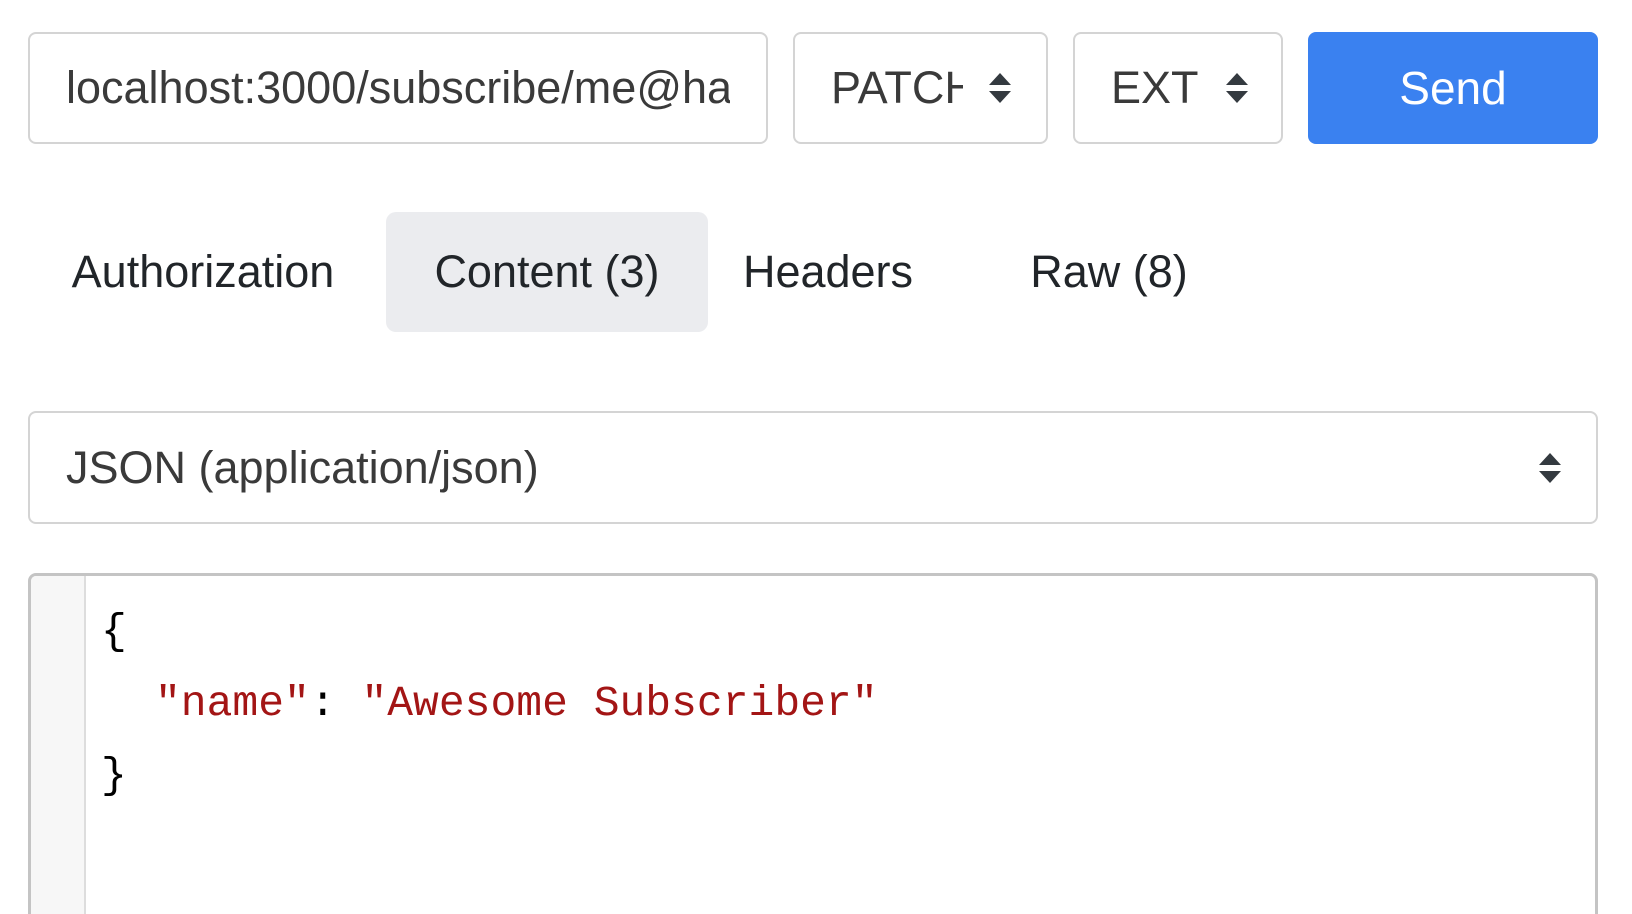 The width and height of the screenshot is (1632, 914). Describe the element at coordinates (1453, 88) in the screenshot. I see `send-button: Send` at that location.